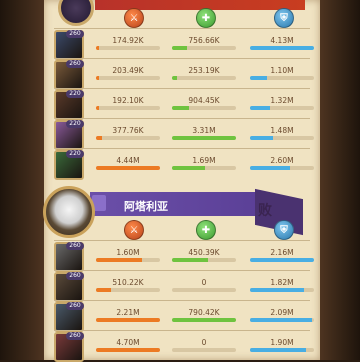  I want to click on team2-banner, so click(180, 204).